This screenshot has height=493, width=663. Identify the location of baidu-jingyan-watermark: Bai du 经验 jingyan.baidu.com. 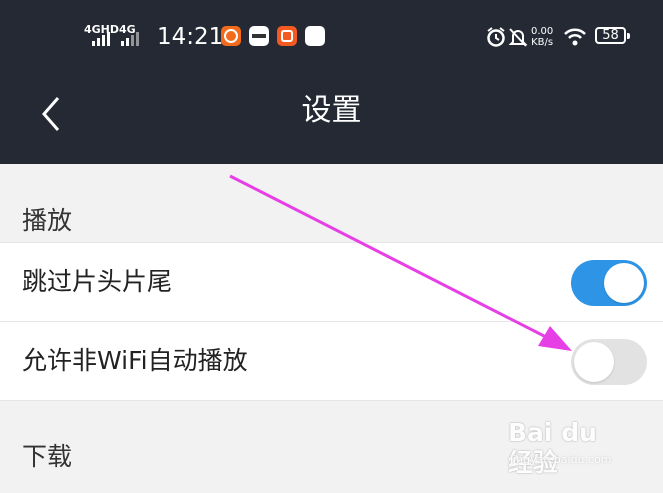
(569, 448).